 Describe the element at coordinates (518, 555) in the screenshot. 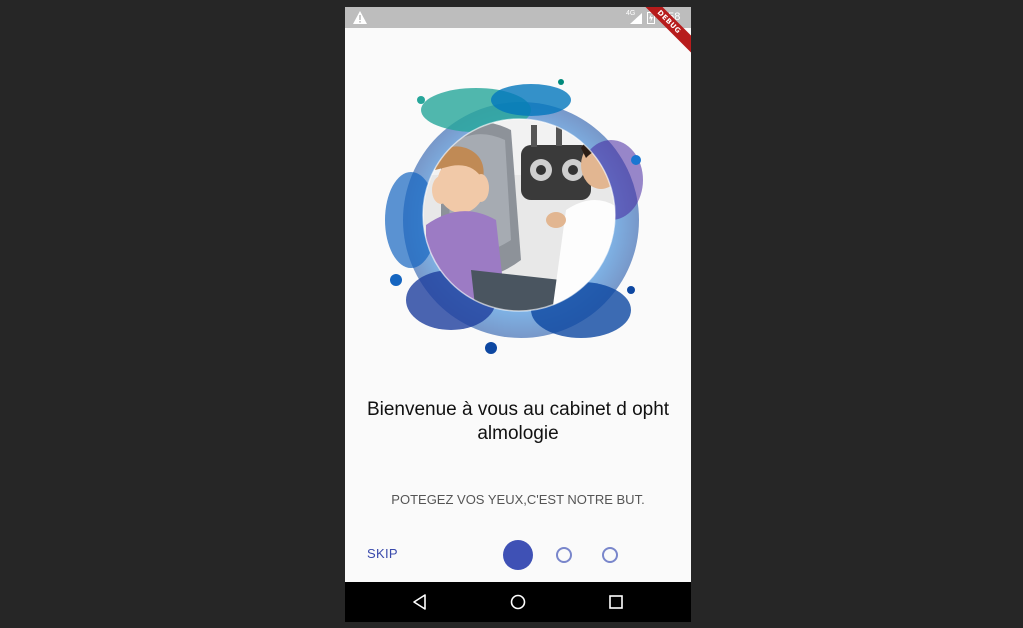

I see `page-indicator-dot-1-active` at that location.